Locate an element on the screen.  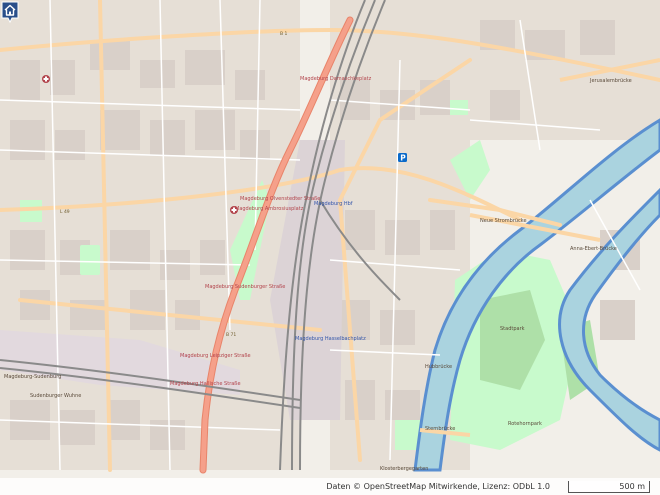
svg-text: P is located at coordinates (403, 158).